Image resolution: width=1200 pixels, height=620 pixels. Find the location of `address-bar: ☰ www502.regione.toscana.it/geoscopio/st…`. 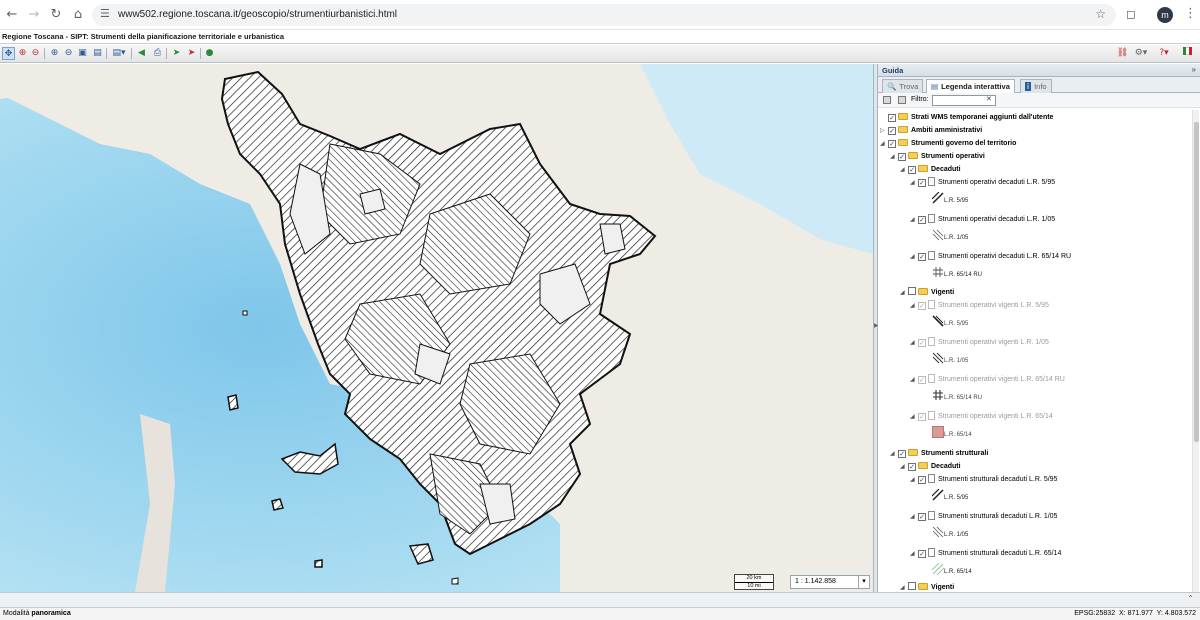

address-bar: ☰ www502.regione.toscana.it/geoscopio/st… is located at coordinates (604, 15).